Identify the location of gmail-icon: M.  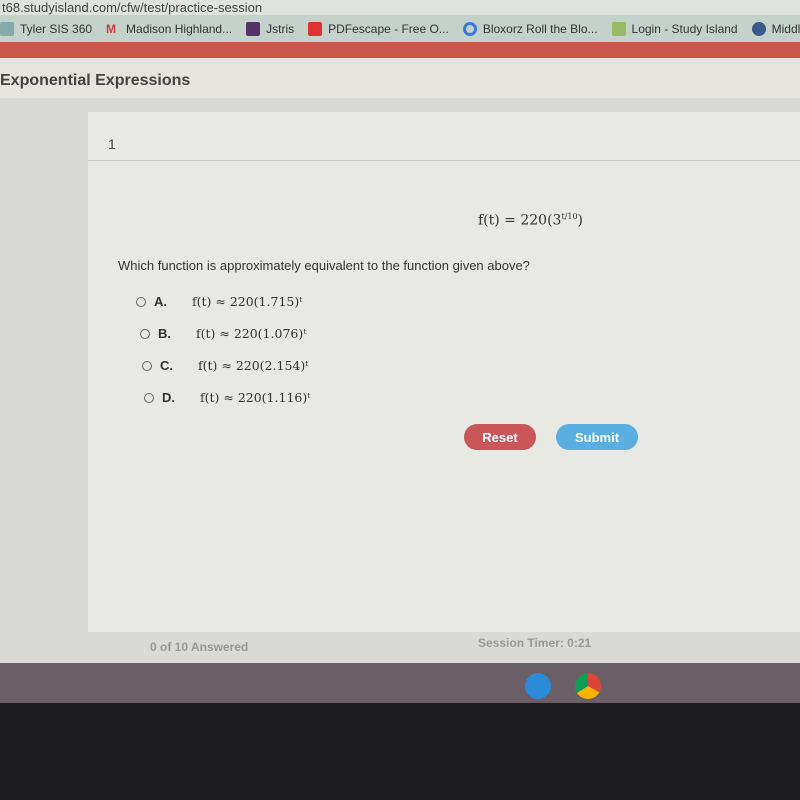
(111, 28).